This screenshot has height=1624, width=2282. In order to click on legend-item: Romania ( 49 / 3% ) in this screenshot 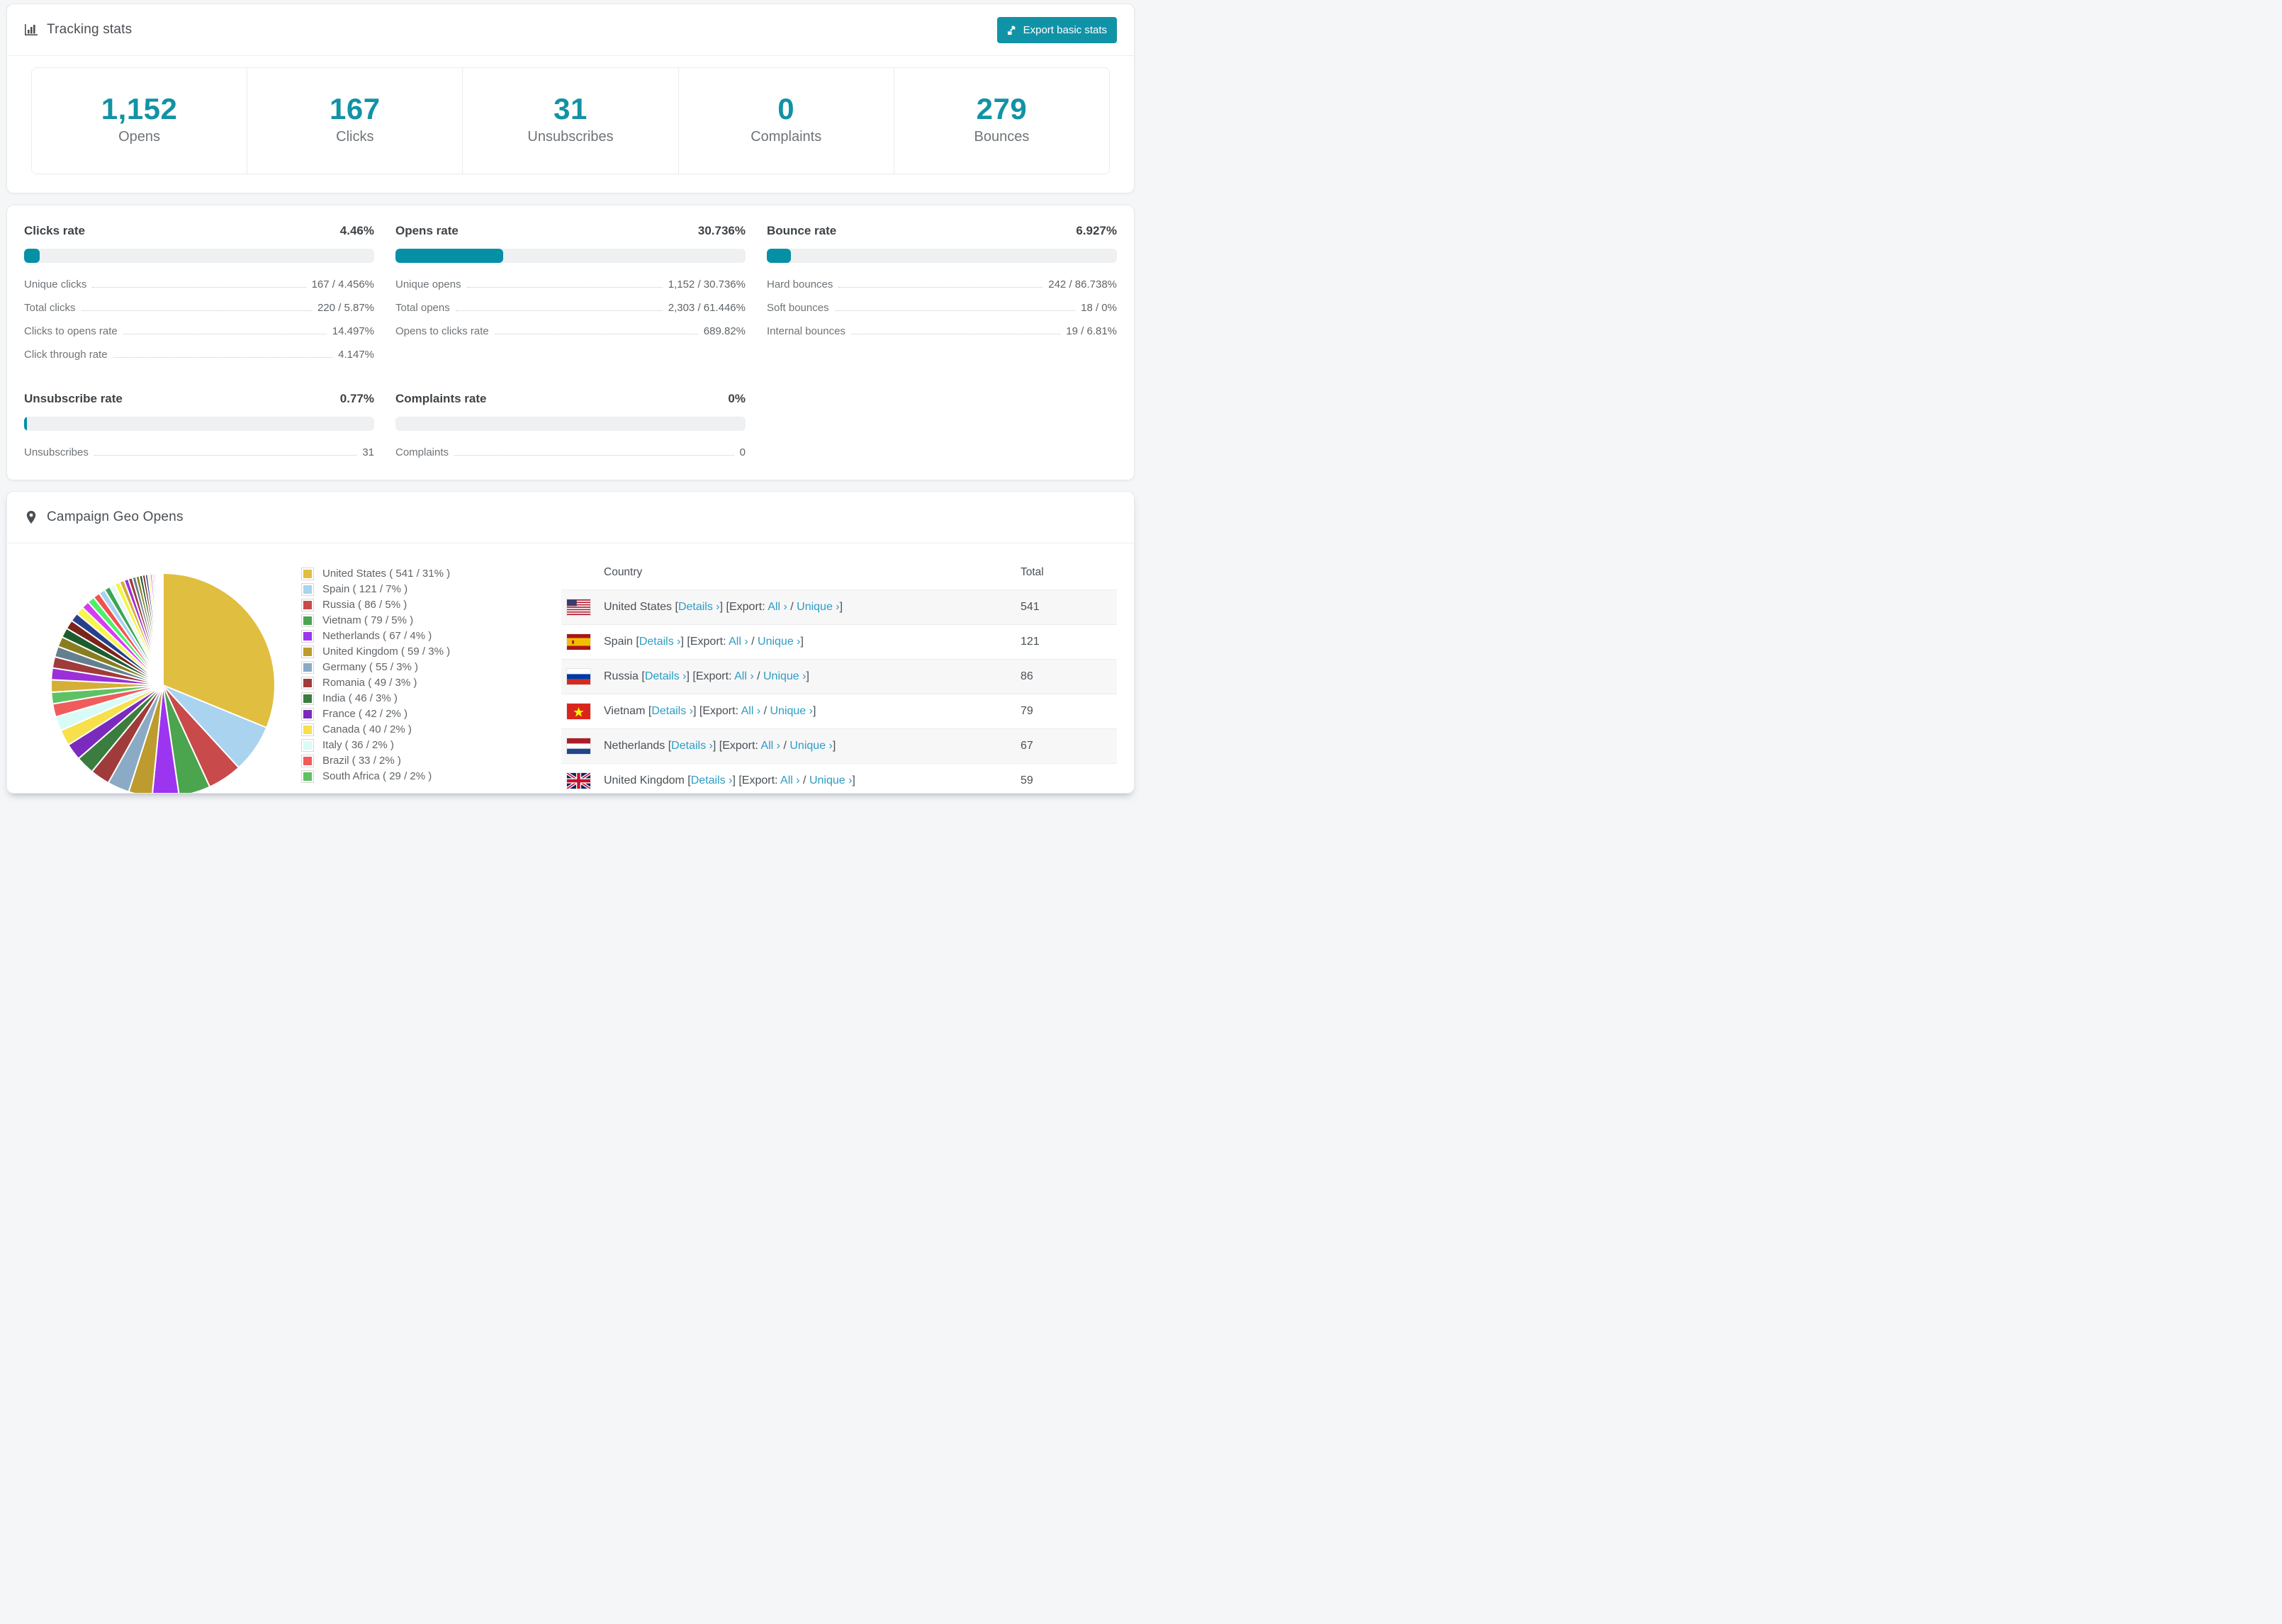, I will do `click(415, 683)`.